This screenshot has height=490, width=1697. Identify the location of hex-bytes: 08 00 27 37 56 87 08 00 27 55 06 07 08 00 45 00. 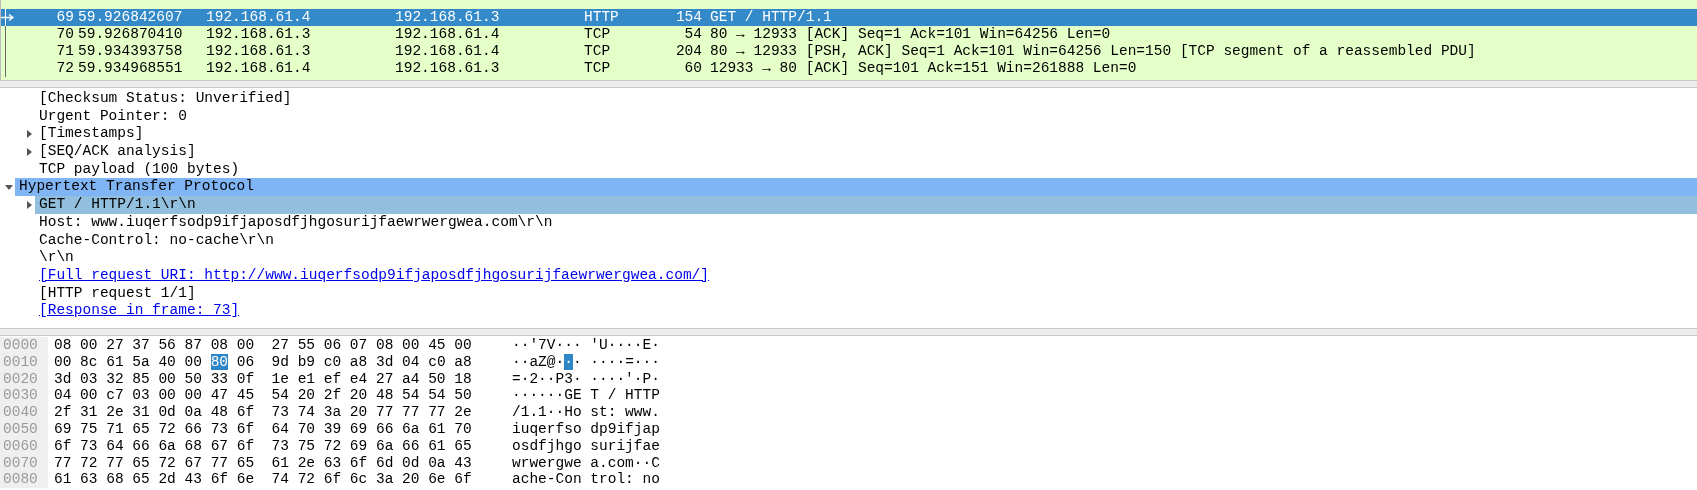
(263, 345).